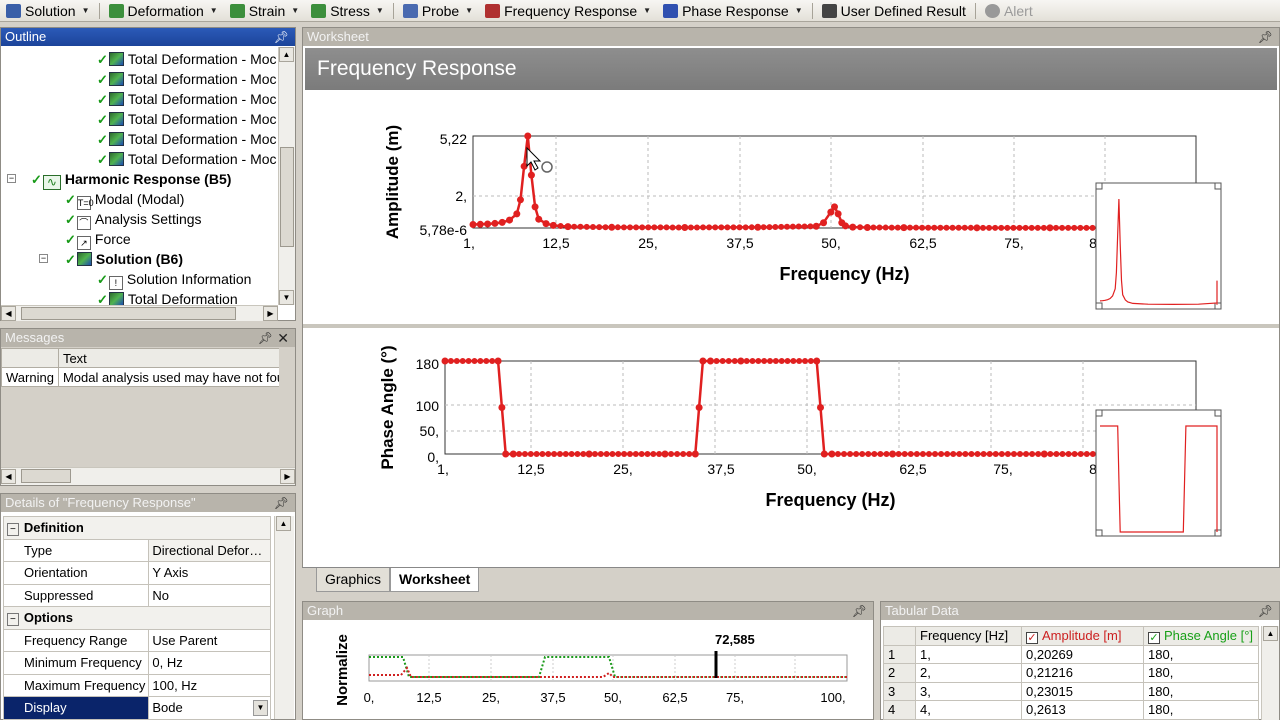 Image resolution: width=1280 pixels, height=720 pixels. I want to click on toolbar-stress-button: Stress ▼, so click(347, 10).